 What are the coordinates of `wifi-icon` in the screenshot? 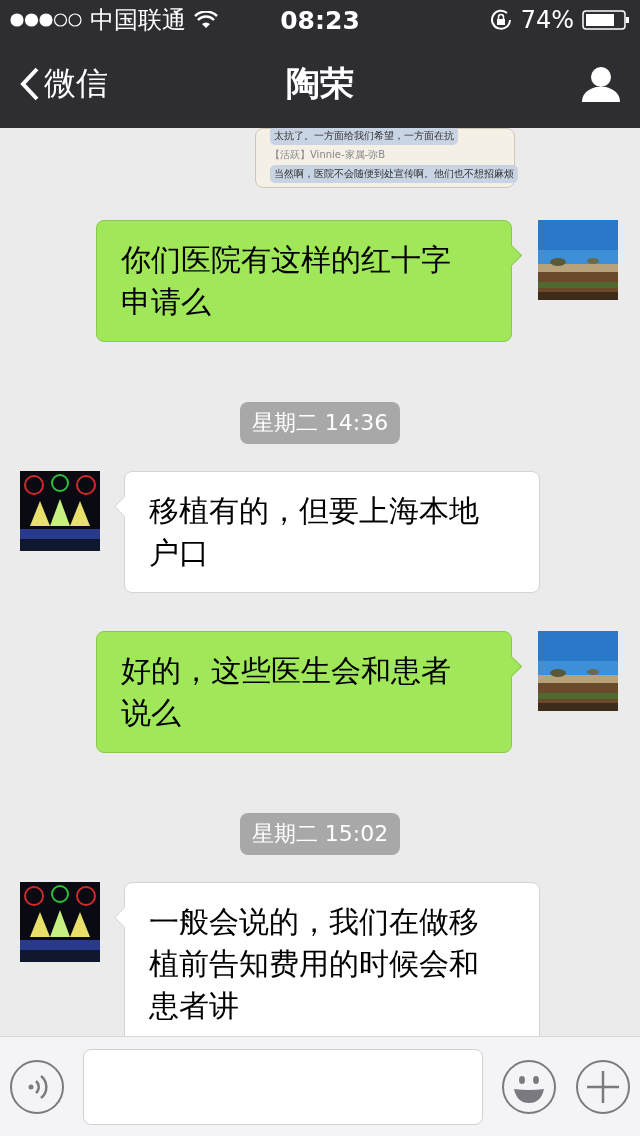 It's located at (206, 20).